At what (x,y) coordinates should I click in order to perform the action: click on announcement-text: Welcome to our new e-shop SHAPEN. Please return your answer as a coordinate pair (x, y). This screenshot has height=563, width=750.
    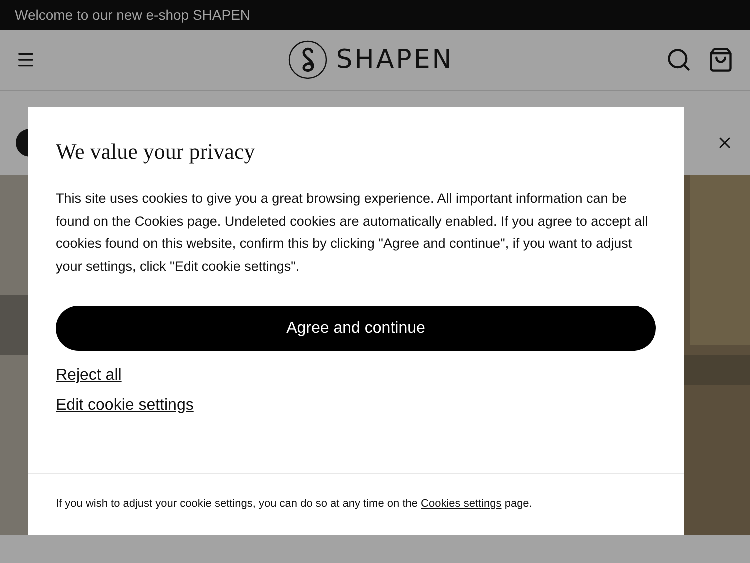
    Looking at the image, I should click on (133, 15).